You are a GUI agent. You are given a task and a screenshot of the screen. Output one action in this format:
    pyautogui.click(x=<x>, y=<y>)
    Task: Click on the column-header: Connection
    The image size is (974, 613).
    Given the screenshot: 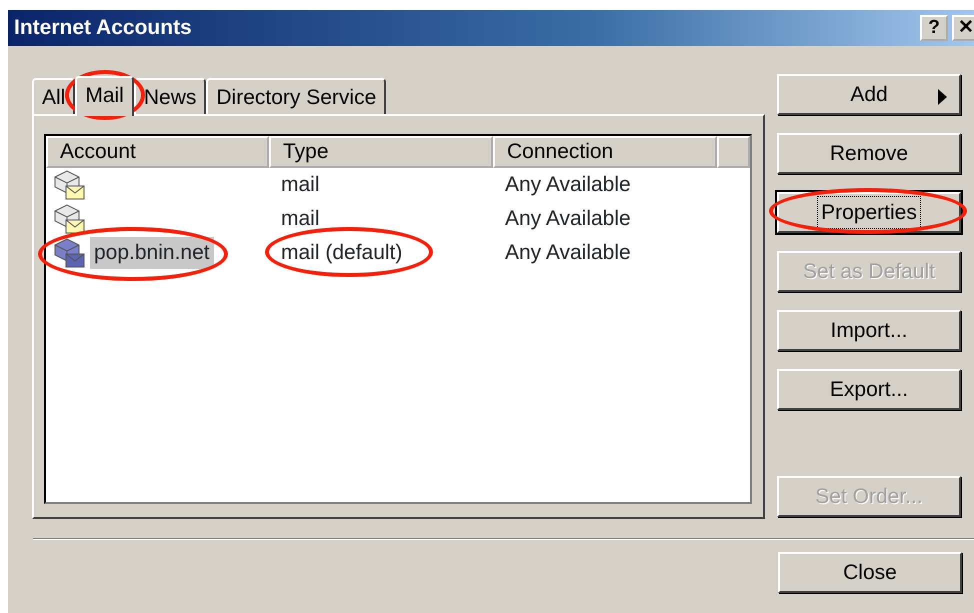 What is the action you would take?
    pyautogui.click(x=605, y=152)
    